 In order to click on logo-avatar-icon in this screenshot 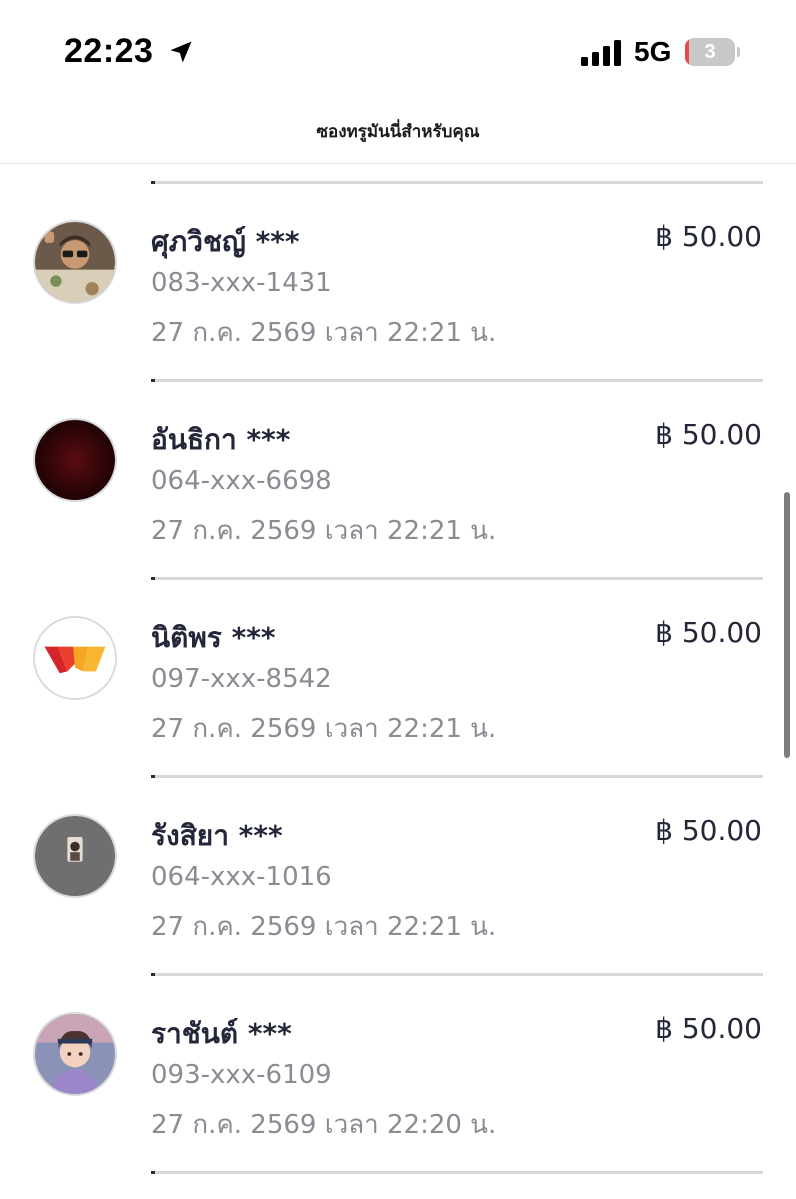, I will do `click(75, 658)`.